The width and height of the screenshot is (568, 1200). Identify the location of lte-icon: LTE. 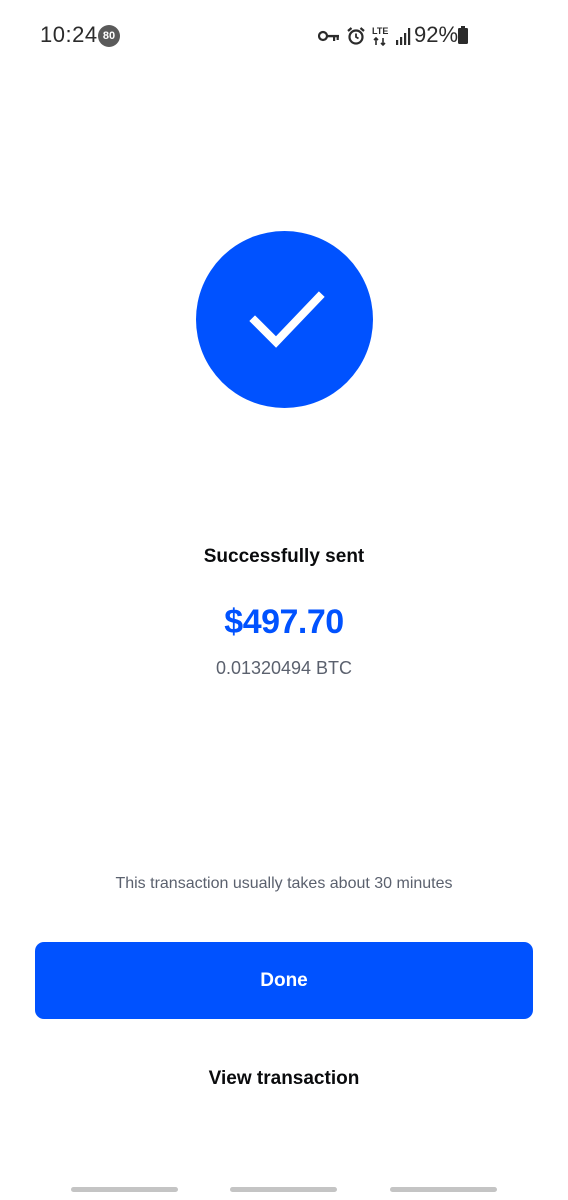
(381, 36).